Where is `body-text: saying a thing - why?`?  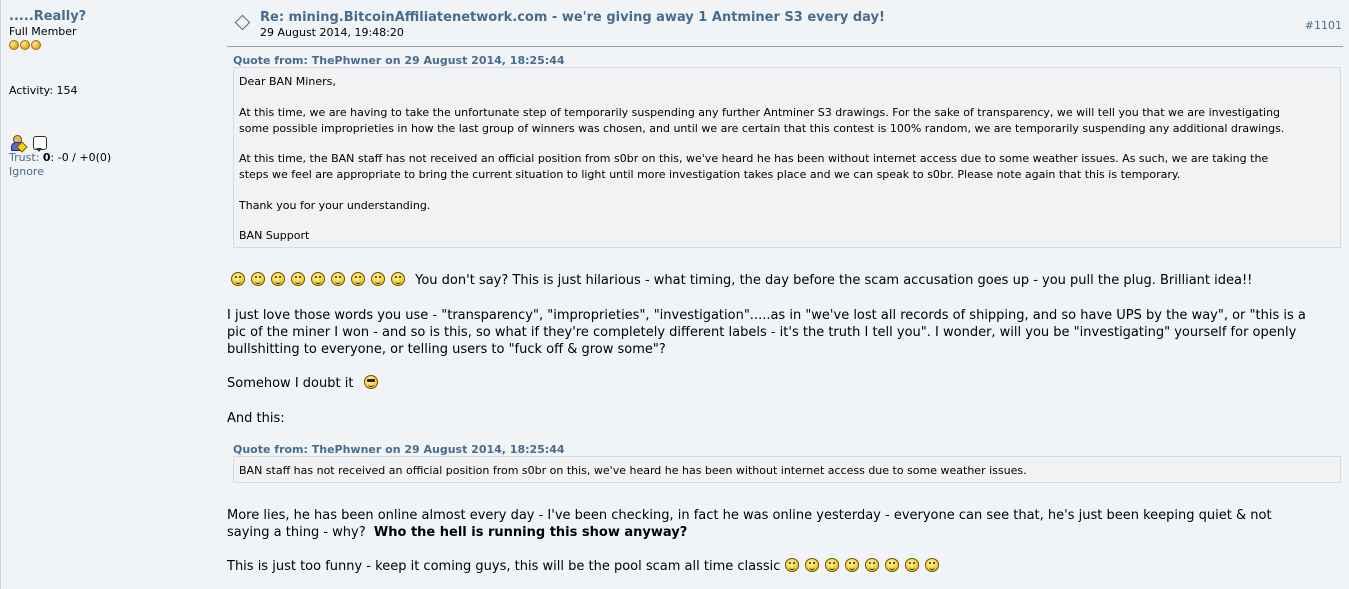 body-text: saying a thing - why? is located at coordinates (296, 532).